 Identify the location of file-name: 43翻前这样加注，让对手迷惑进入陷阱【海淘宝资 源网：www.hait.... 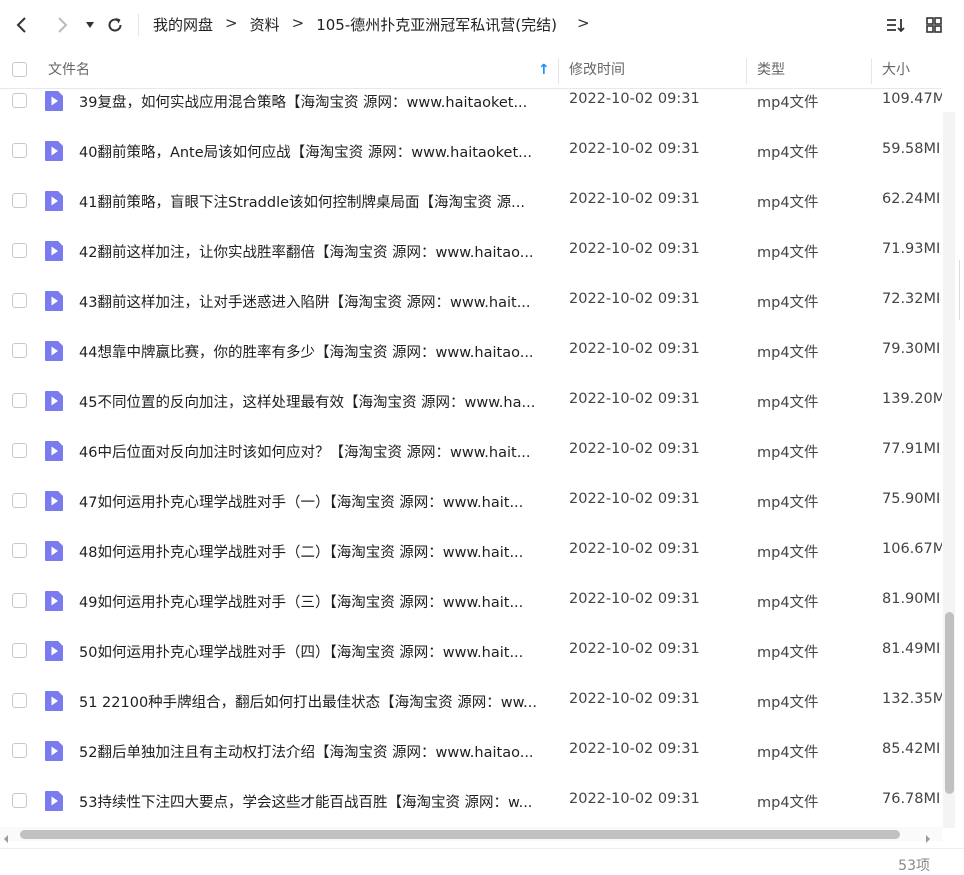
(314, 301).